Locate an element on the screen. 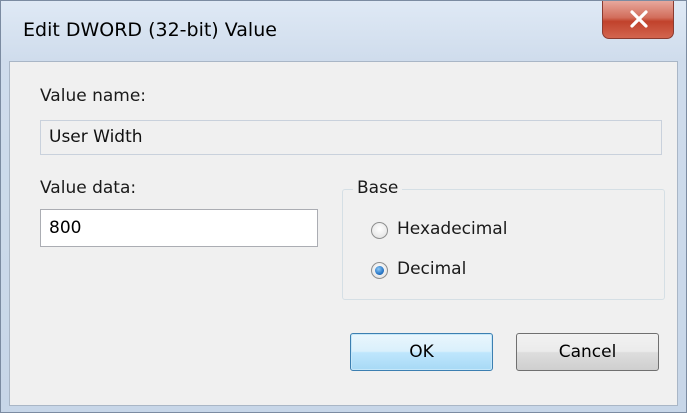 This screenshot has width=689, height=415. value-data-label: Value data: is located at coordinates (88, 188).